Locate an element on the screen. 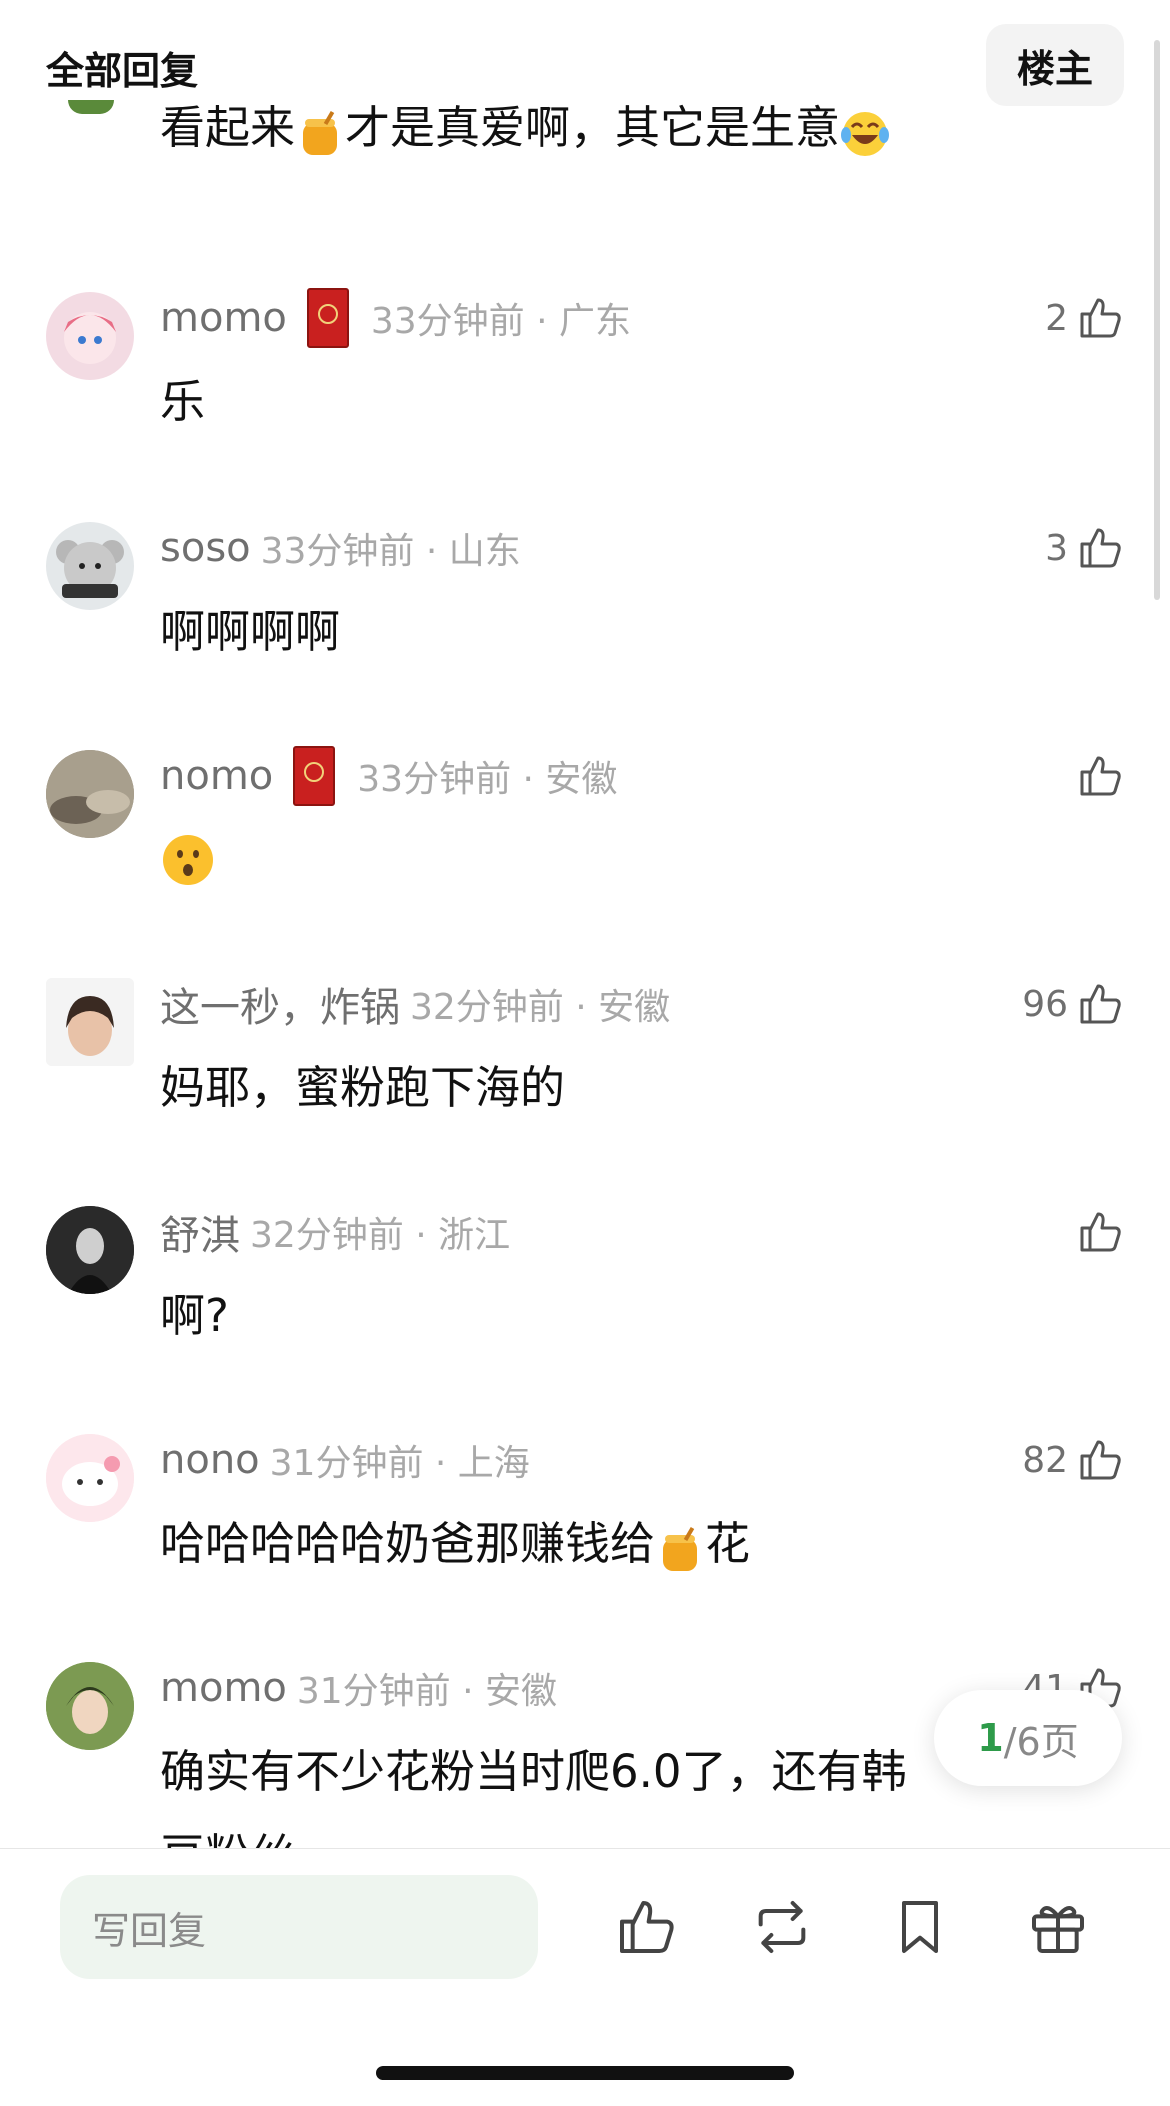  comment-time: 33分钟前 · 山东 is located at coordinates (390, 551).